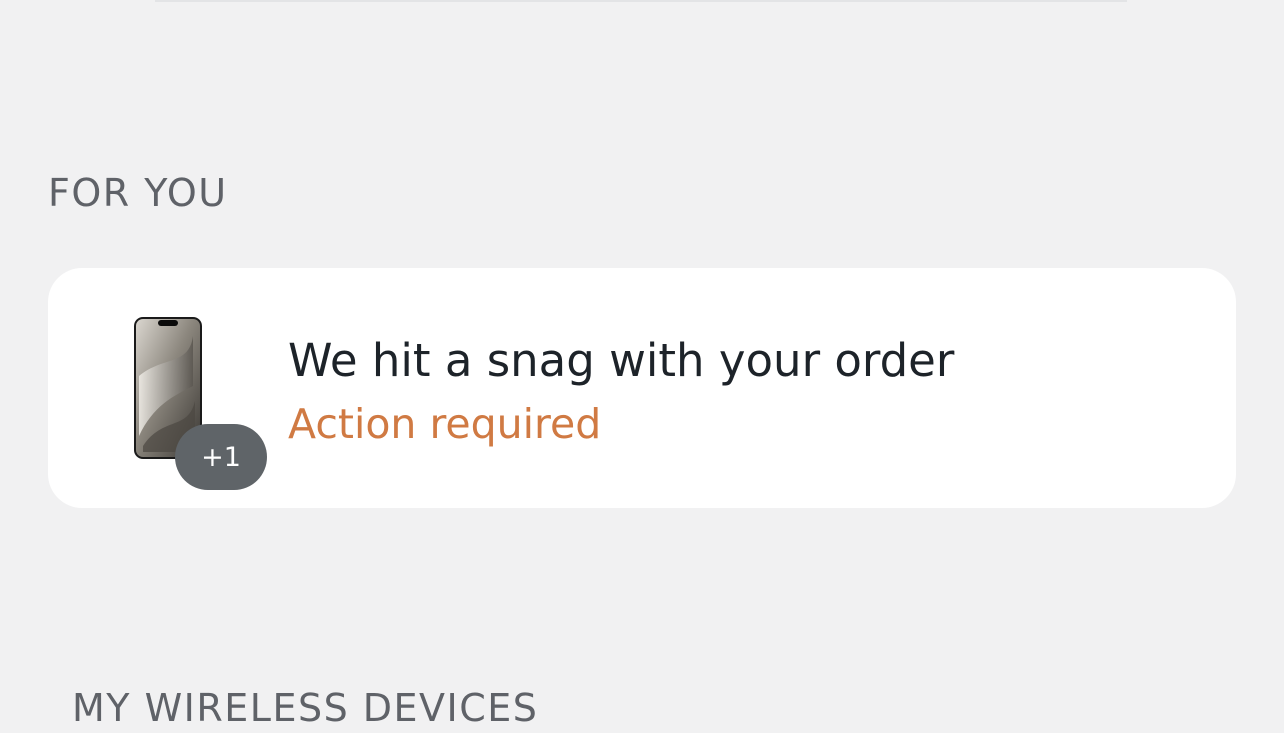 This screenshot has width=1284, height=733. I want to click on top-divider, so click(641, 1).